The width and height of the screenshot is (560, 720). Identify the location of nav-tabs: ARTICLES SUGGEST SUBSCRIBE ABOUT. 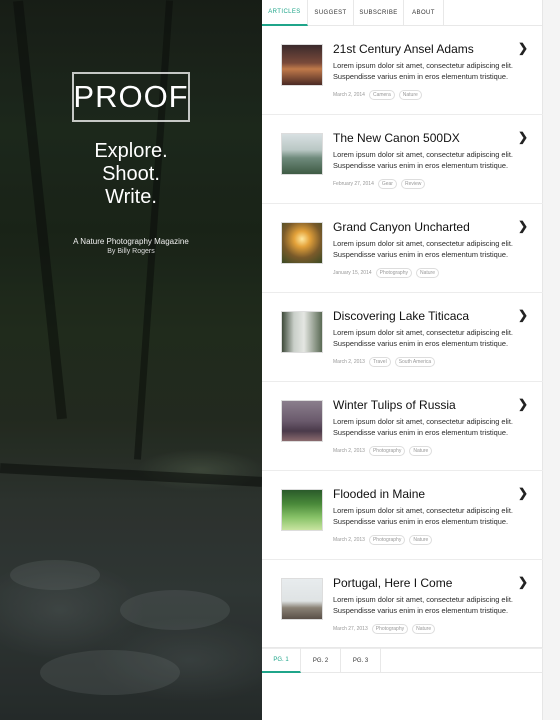
(402, 13).